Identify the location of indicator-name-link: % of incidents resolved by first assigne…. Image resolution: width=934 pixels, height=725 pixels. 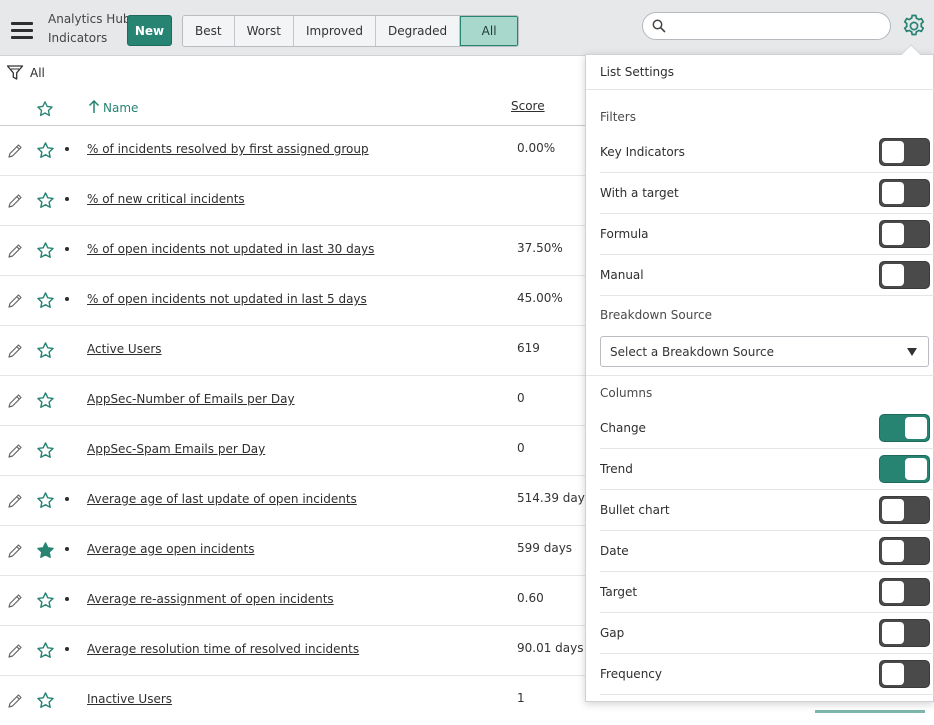
(228, 149).